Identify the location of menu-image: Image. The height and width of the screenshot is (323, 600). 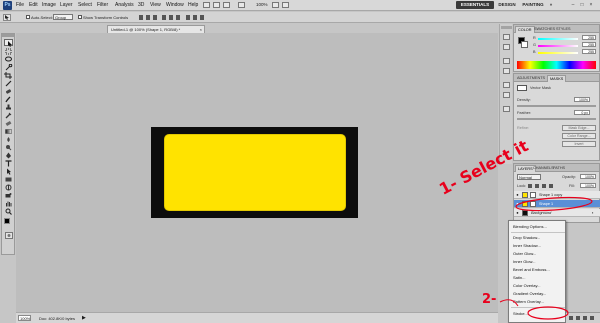
(49, 5).